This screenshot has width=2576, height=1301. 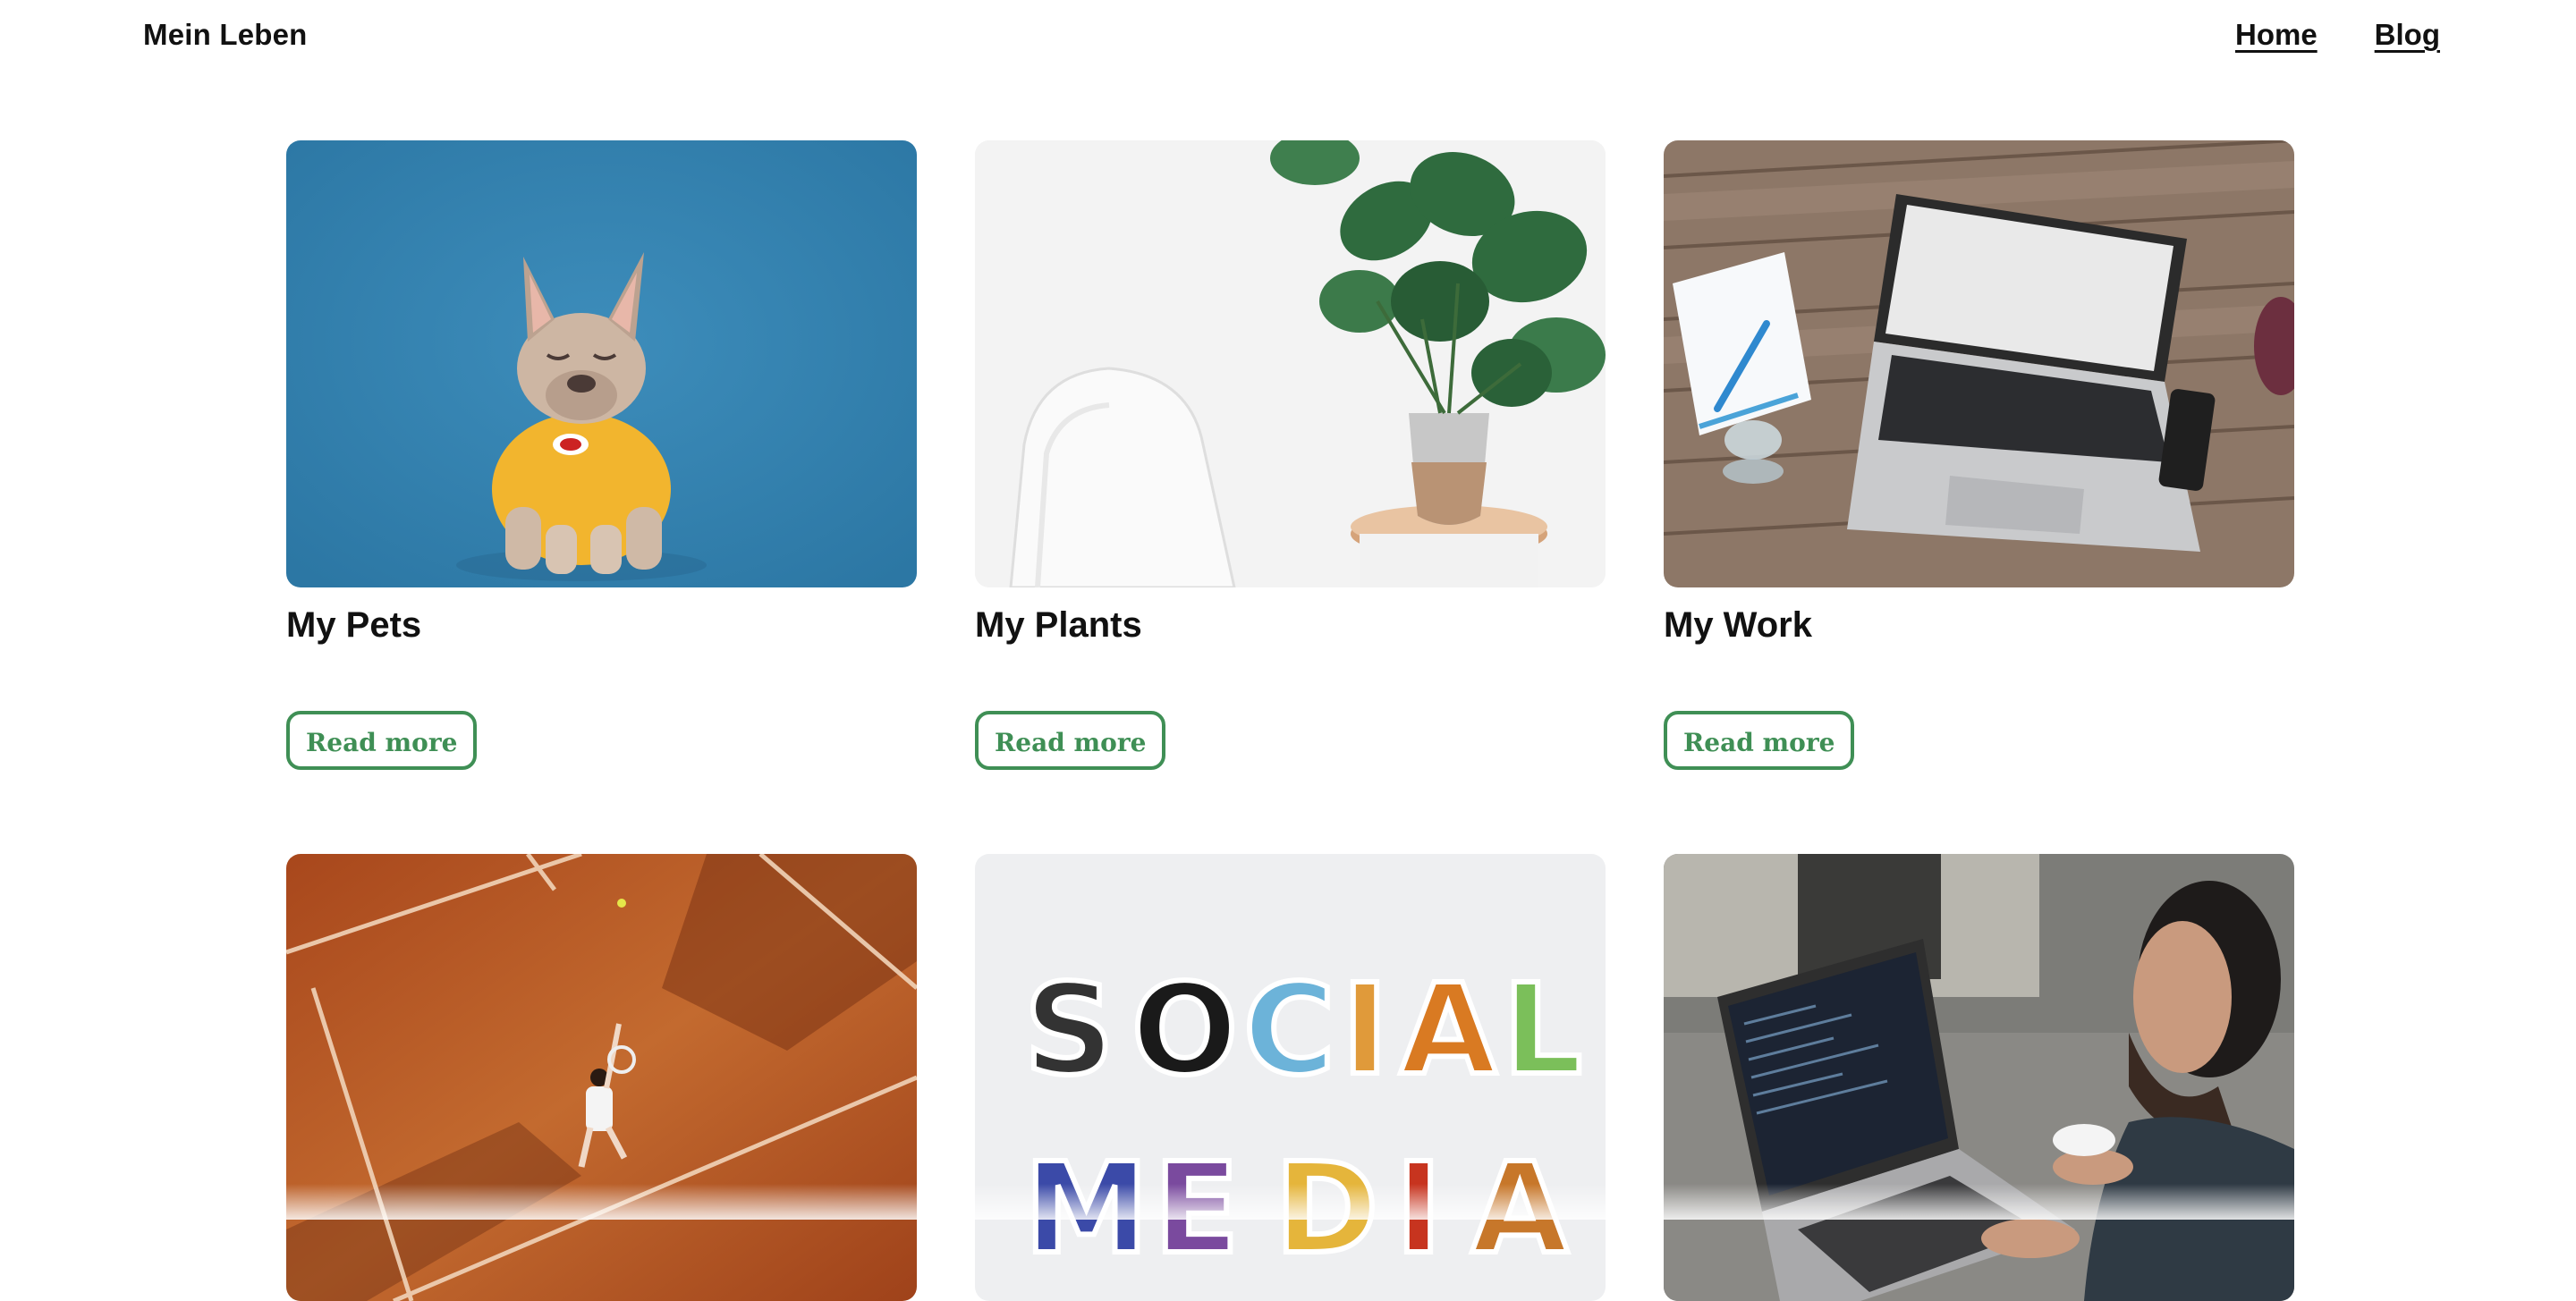 I want to click on card-my-work: My Work Read more, so click(x=1979, y=455).